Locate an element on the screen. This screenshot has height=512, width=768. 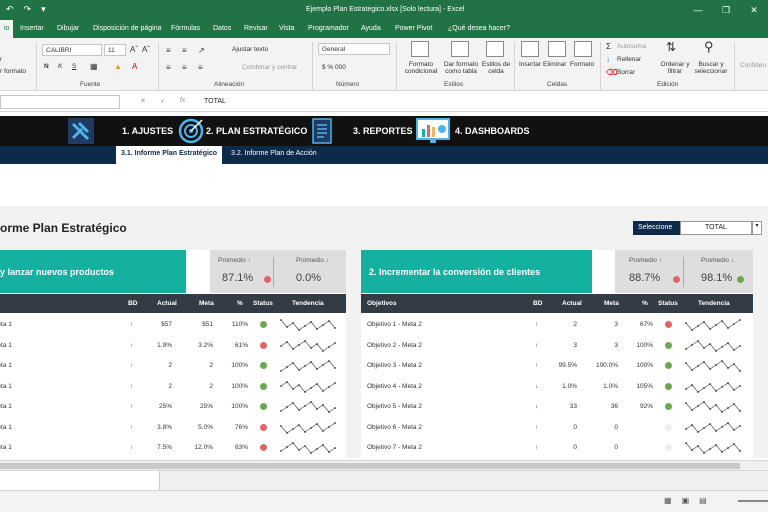
shrink-font-icon: Aˇ is located at coordinates (146, 49).